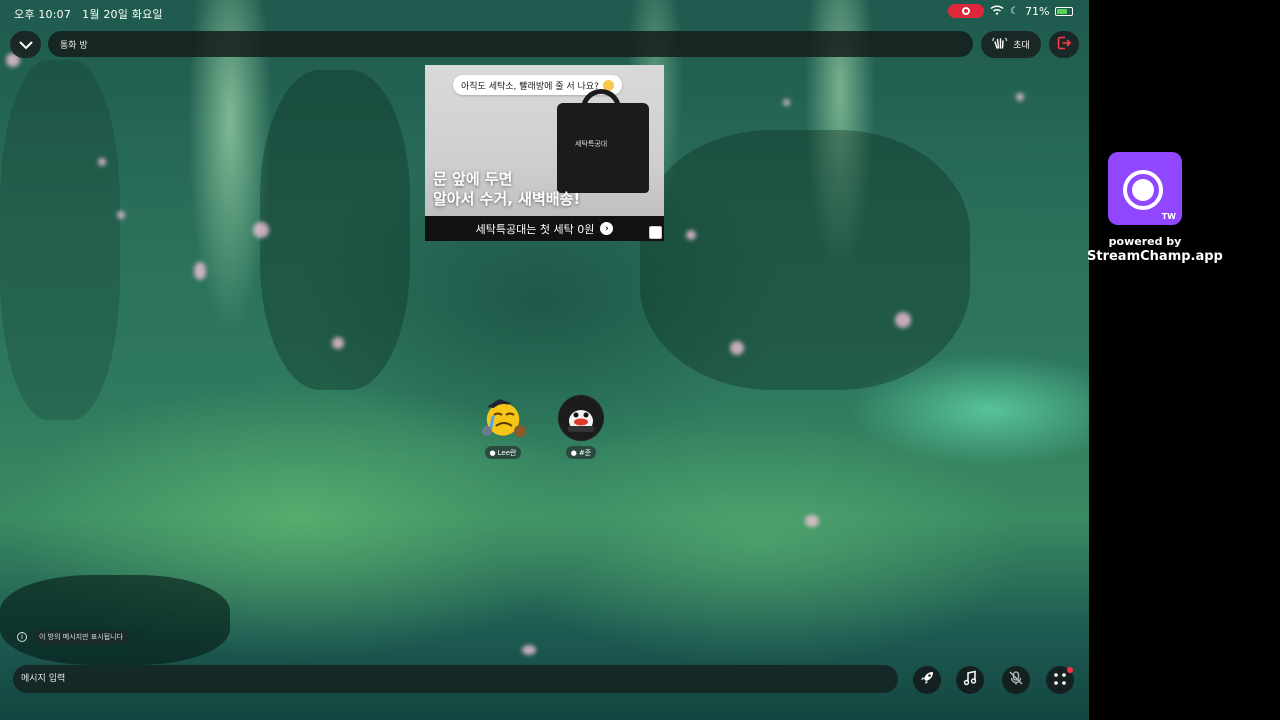 The image size is (1280, 720). What do you see at coordinates (1145, 241) in the screenshot?
I see `powered-by-label: powered by` at bounding box center [1145, 241].